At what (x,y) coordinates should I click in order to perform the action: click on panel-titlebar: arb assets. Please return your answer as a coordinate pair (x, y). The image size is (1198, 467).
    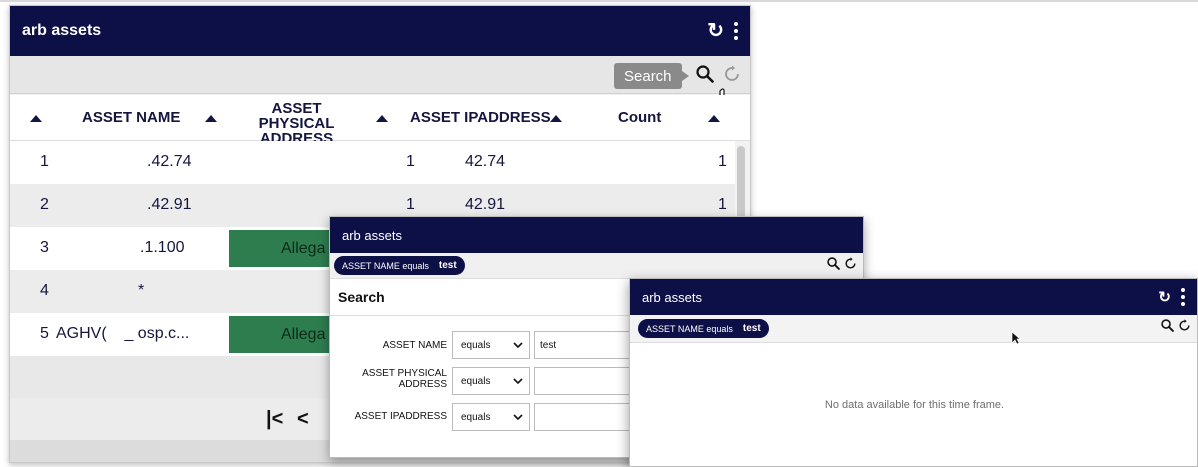
    Looking at the image, I should click on (596, 235).